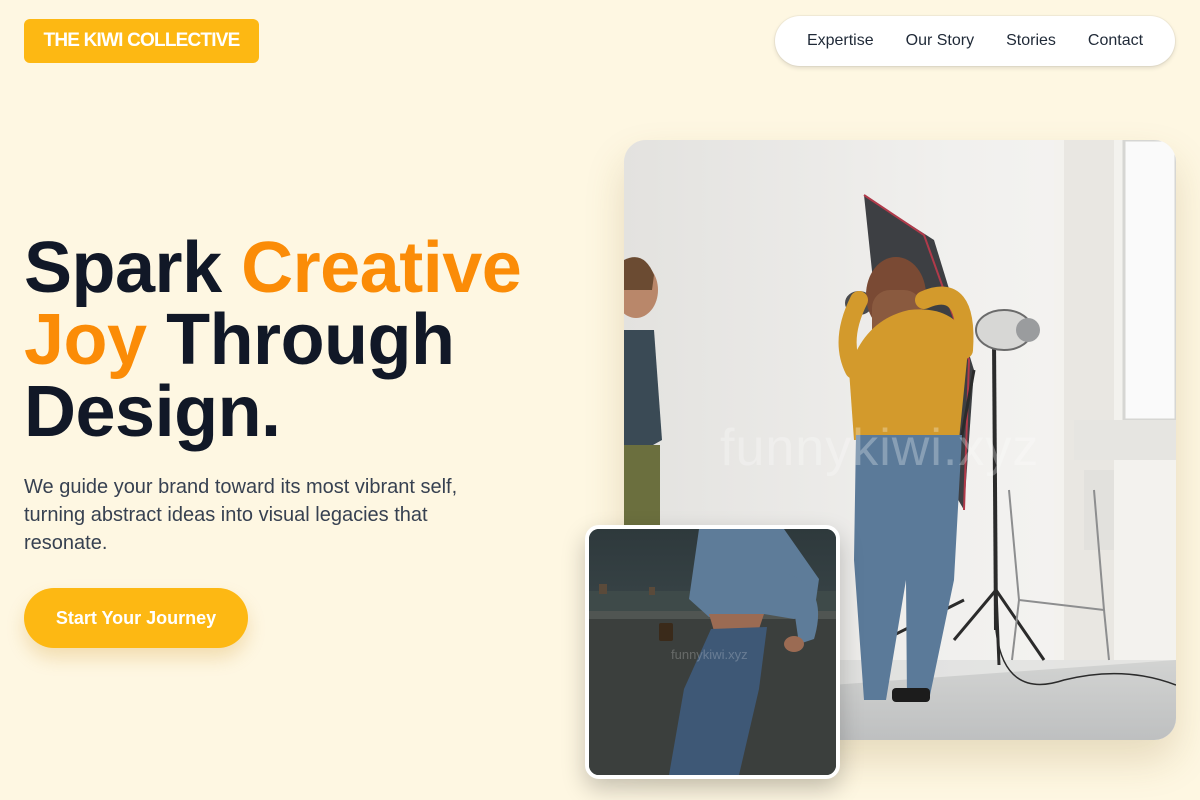  Describe the element at coordinates (840, 41) in the screenshot. I see `nav-item-expertise: Expertise` at that location.